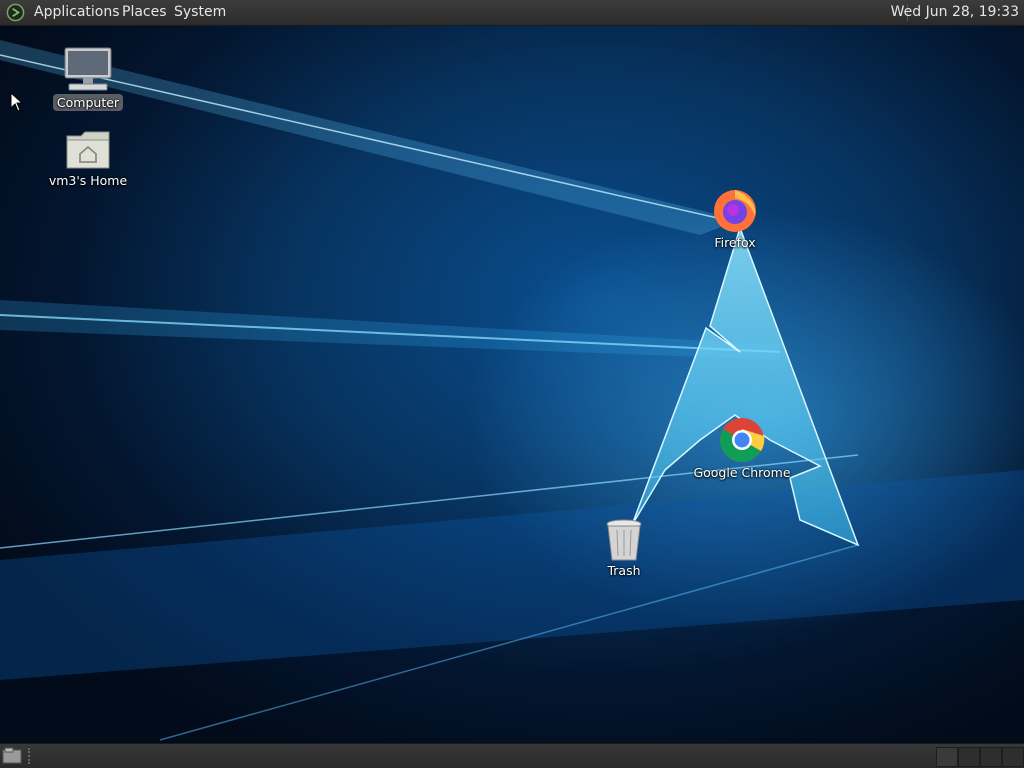 This screenshot has height=768, width=1024. What do you see at coordinates (88, 102) in the screenshot?
I see `icon-label-computer: Computer` at bounding box center [88, 102].